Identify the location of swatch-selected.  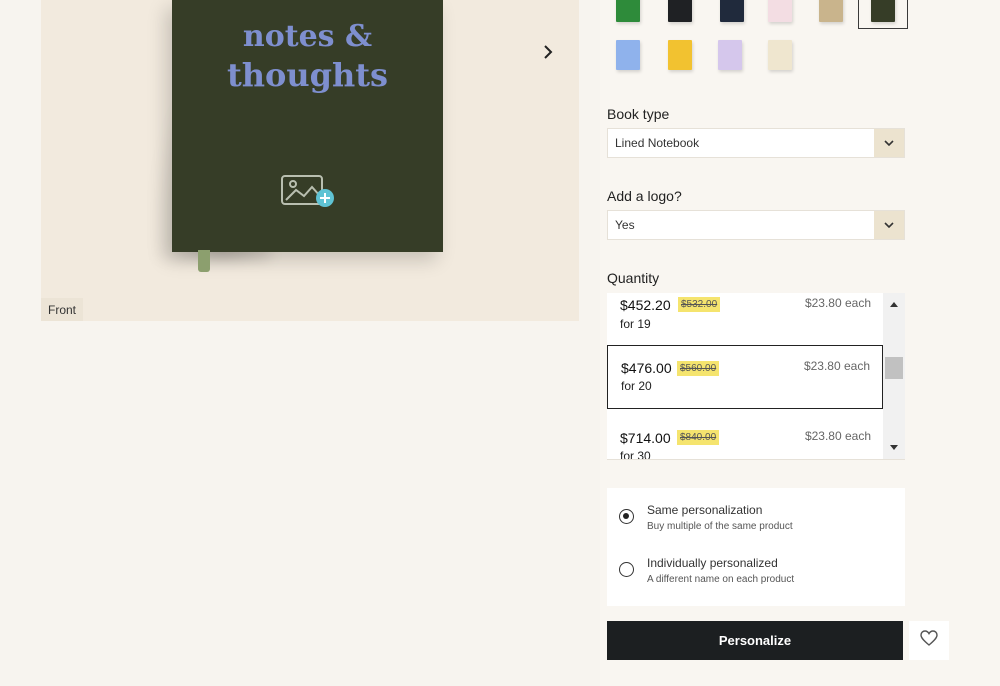
(883, 11).